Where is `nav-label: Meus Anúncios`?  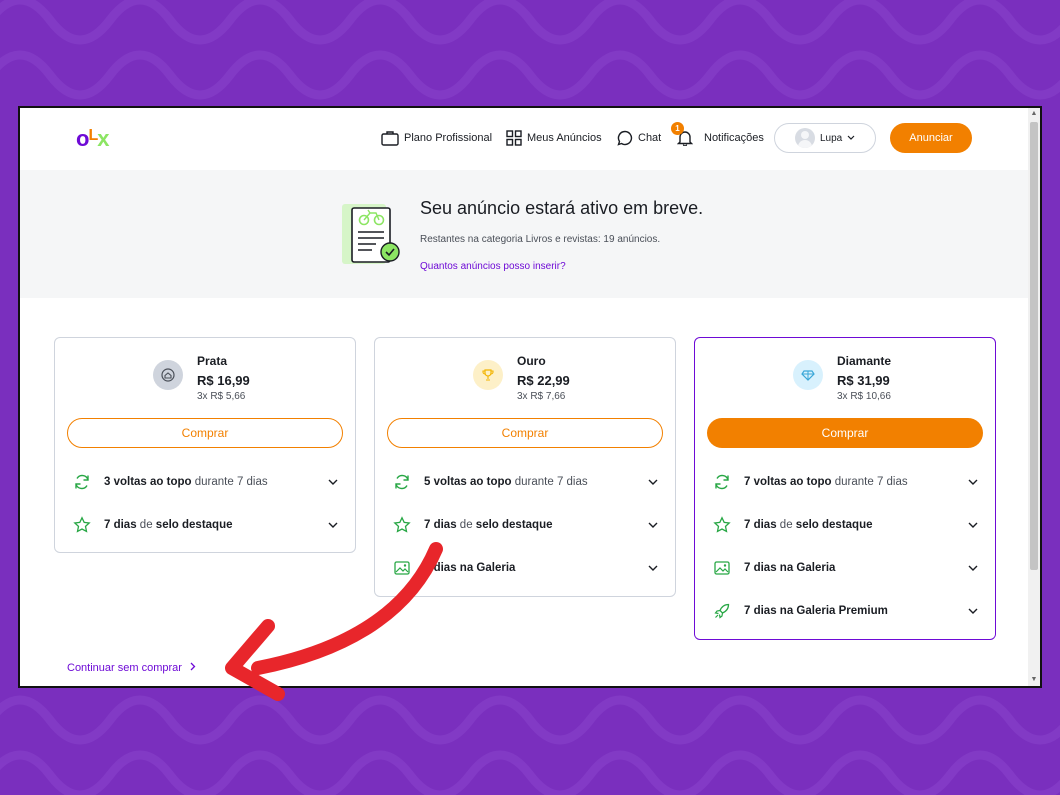 nav-label: Meus Anúncios is located at coordinates (564, 138).